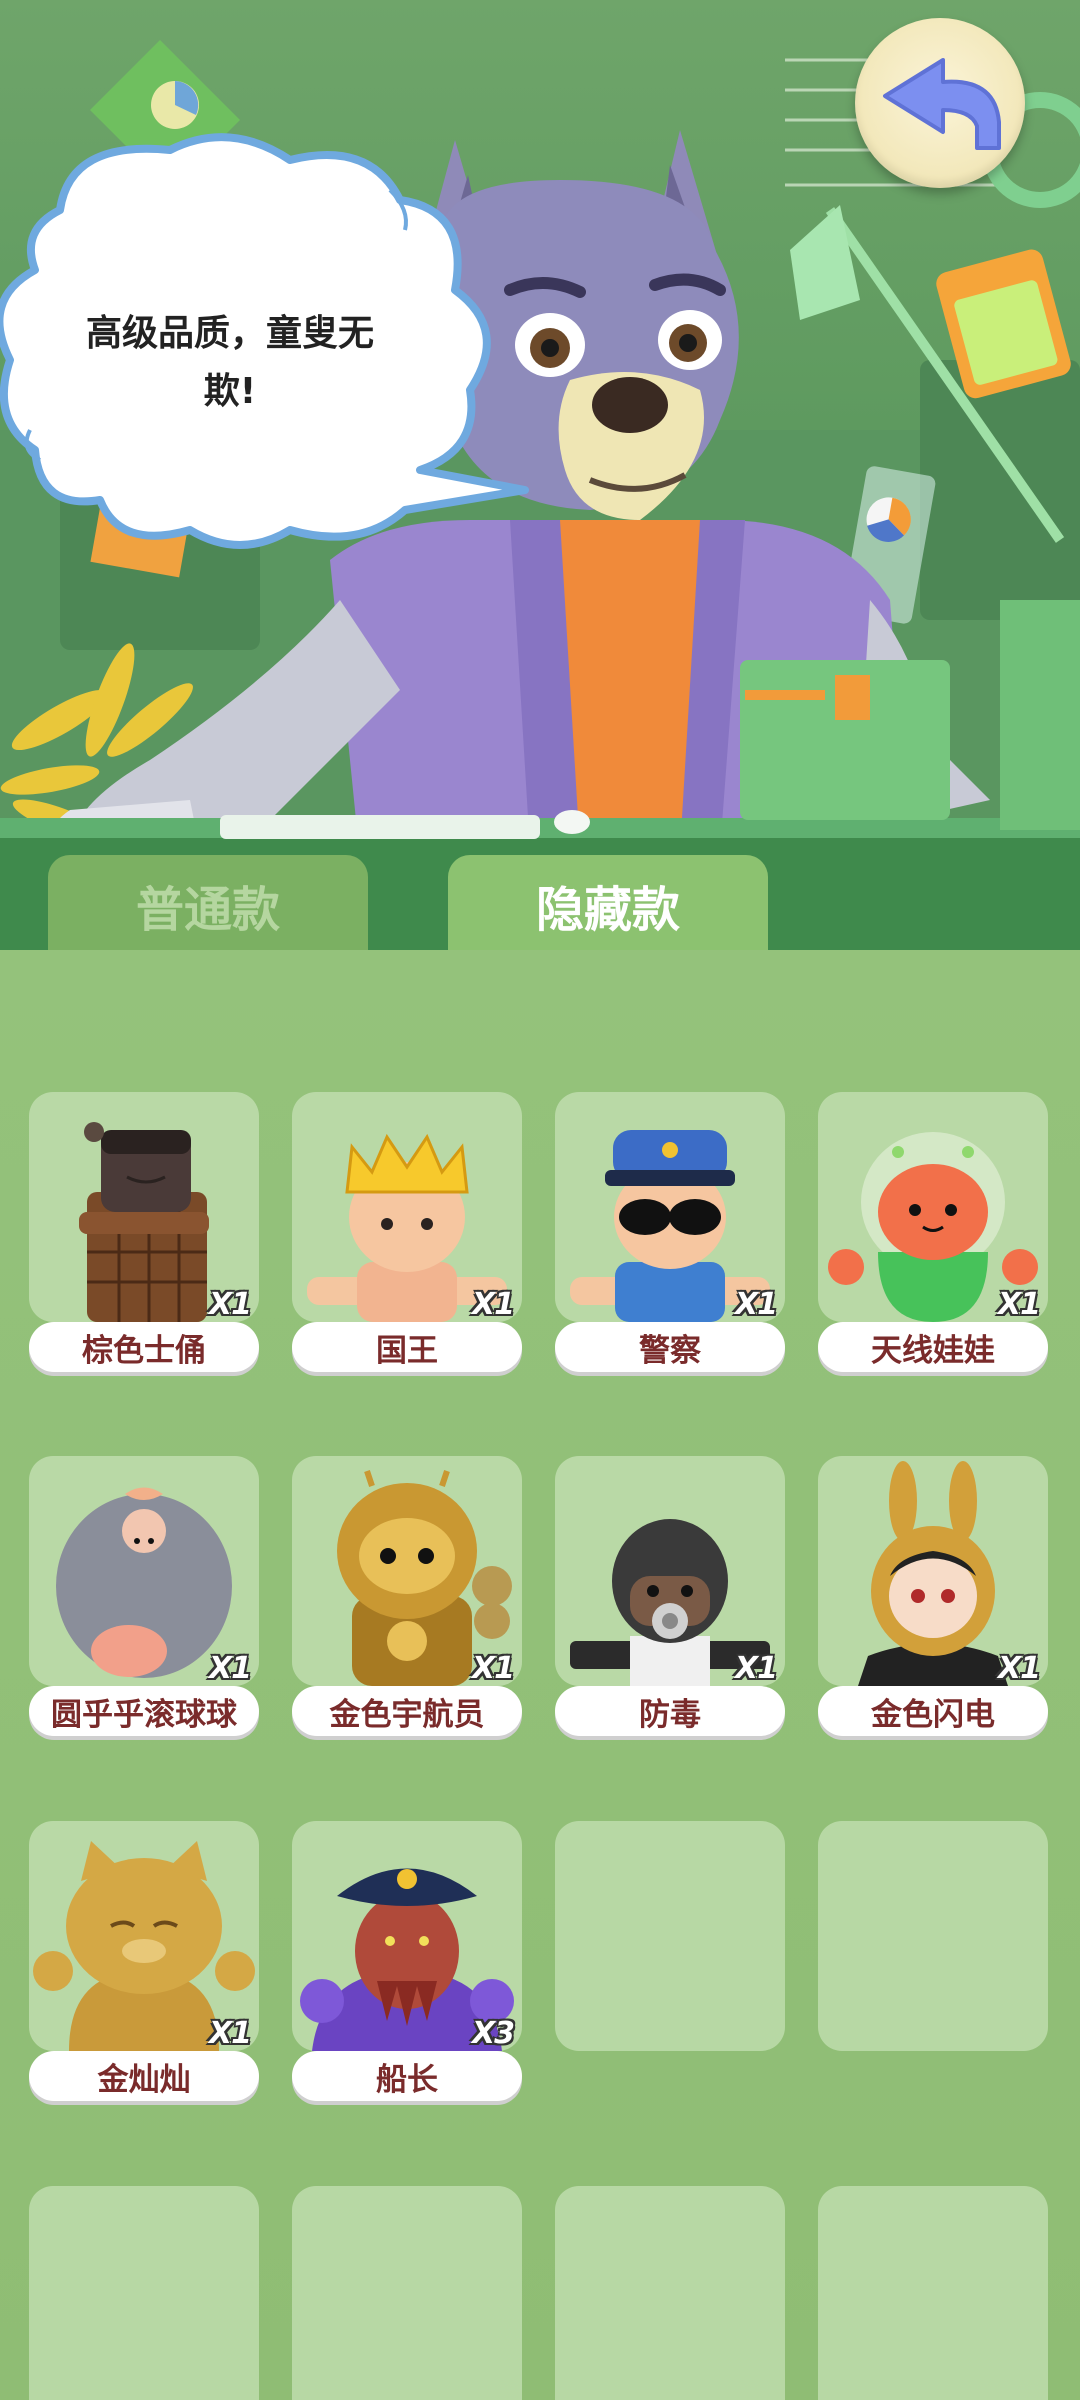 This screenshot has height=2400, width=1080. I want to click on item-name: 圆乎乎滚球球, so click(144, 1711).